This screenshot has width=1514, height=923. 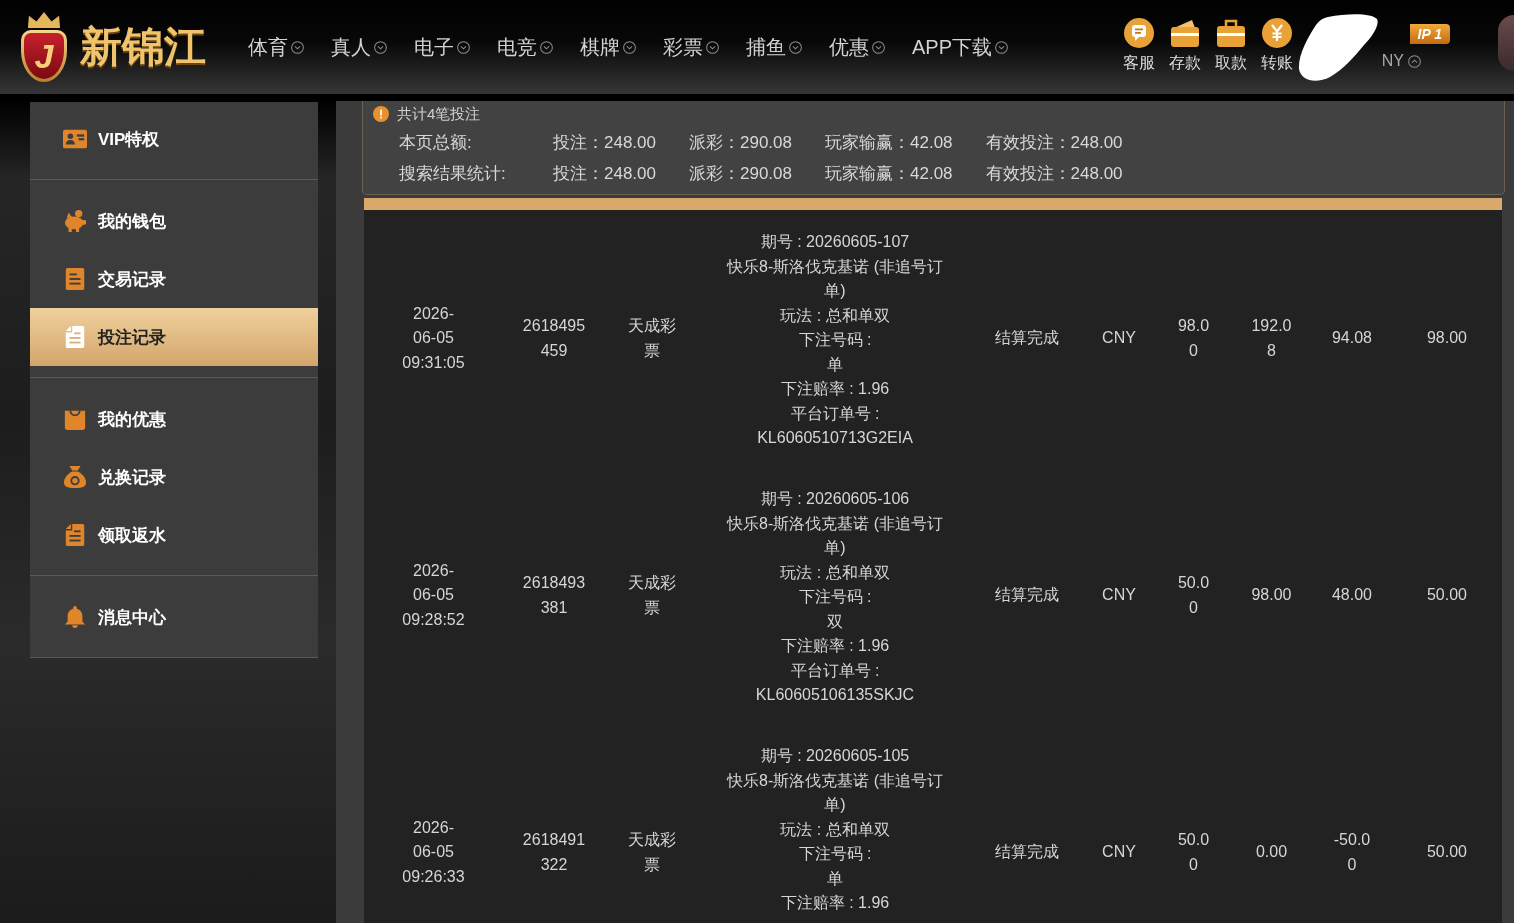 I want to click on nav-link: 棋牌, so click(x=608, y=47).